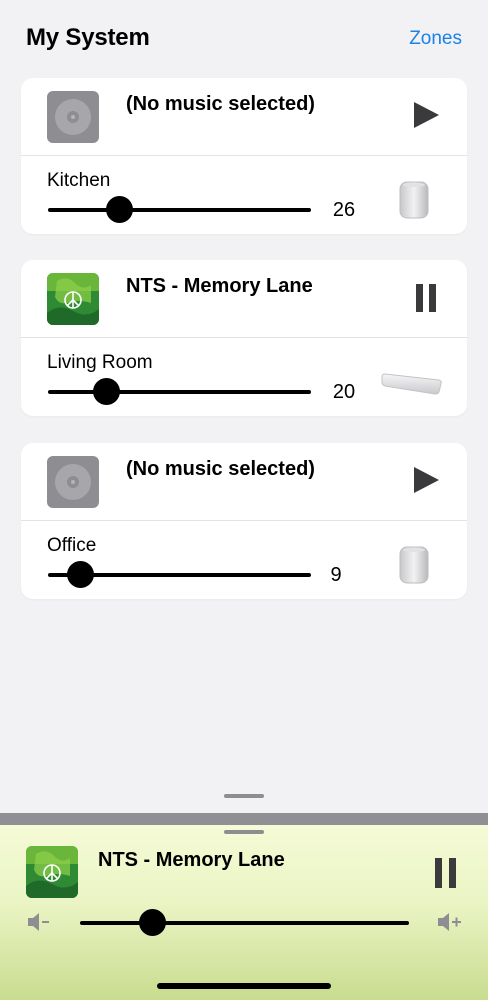 This screenshot has width=488, height=1000. I want to click on group-volume-slider-knob, so click(153, 922).